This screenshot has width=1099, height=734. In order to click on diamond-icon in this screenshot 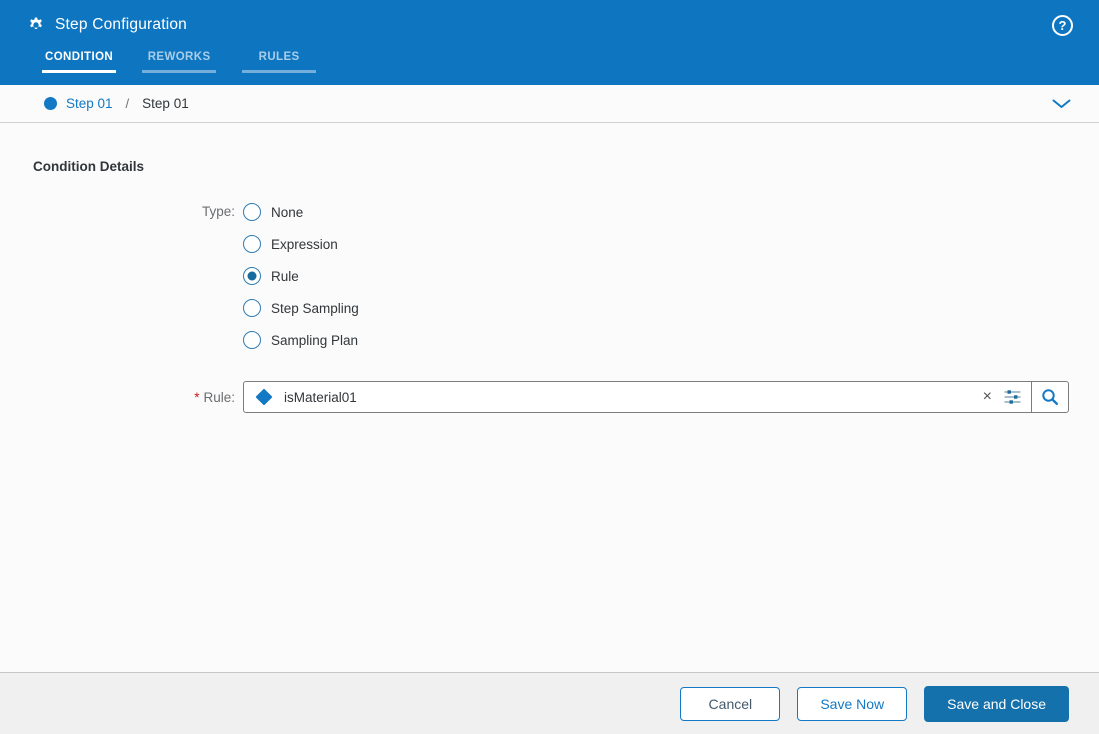, I will do `click(264, 397)`.